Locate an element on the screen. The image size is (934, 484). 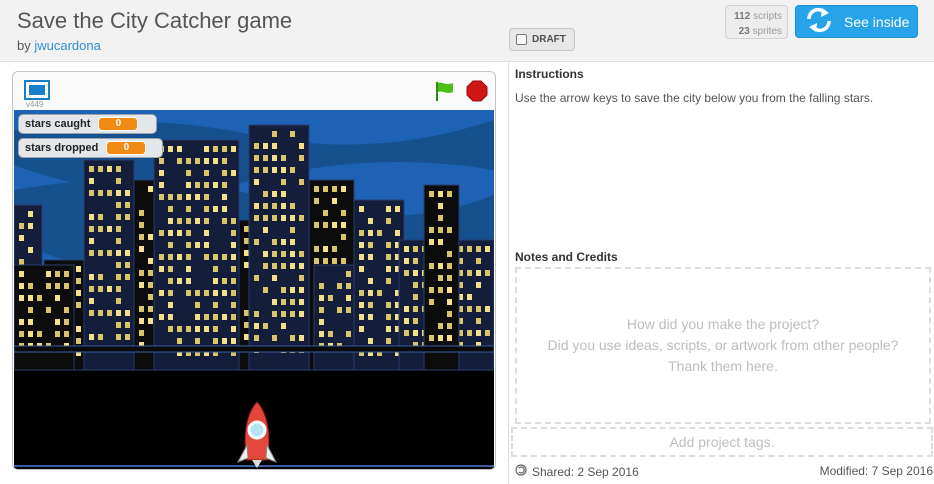
player-controls: v449 is located at coordinates (254, 91).